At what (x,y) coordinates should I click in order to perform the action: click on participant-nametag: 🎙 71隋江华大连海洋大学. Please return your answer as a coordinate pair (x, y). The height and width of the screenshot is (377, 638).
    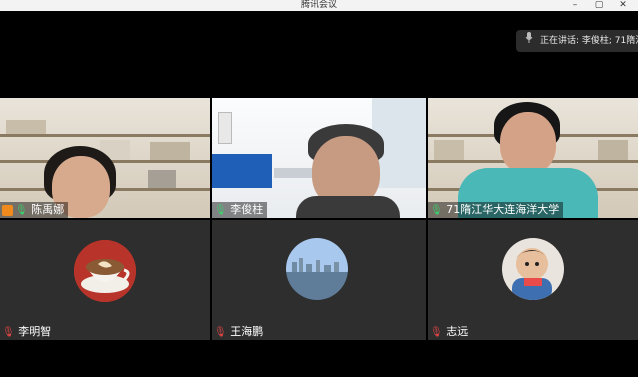
    Looking at the image, I should click on (496, 210).